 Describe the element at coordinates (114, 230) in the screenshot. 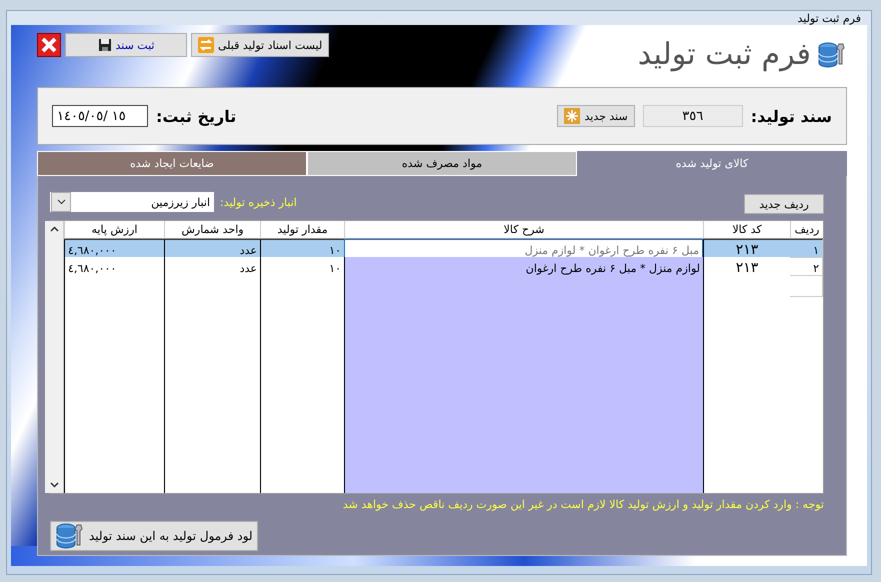

I see `column-header: ارزش پایه` at that location.